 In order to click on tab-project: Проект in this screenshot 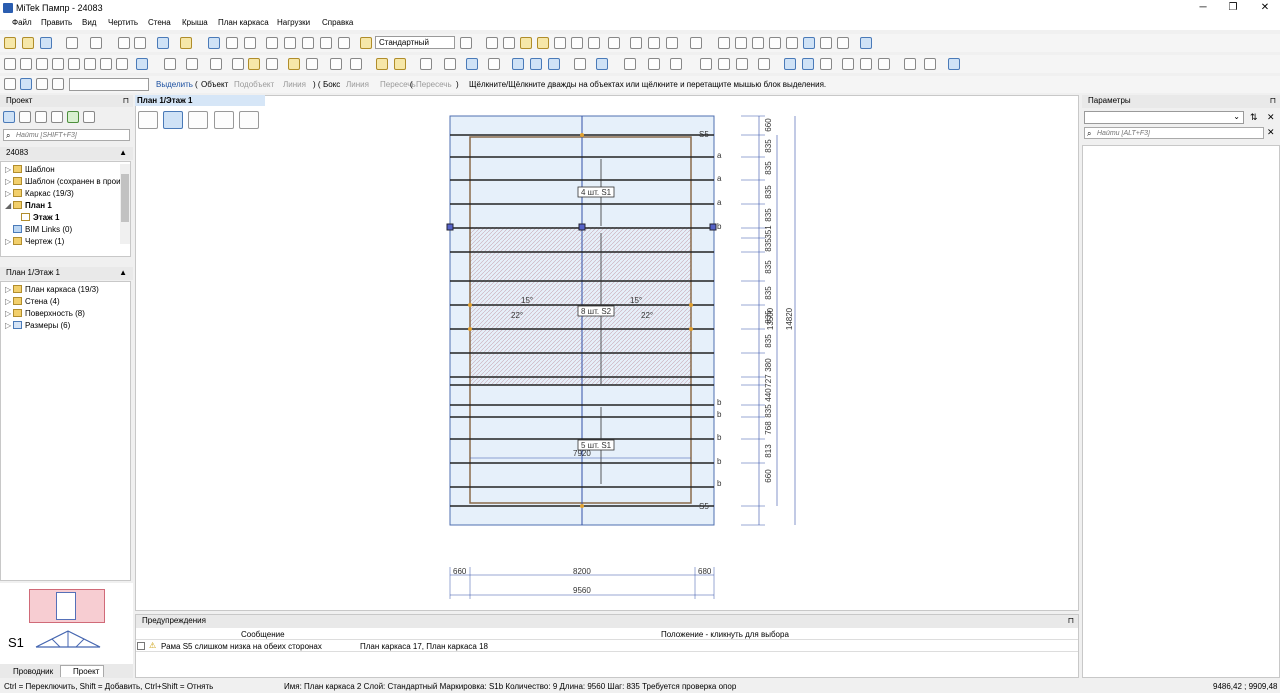, I will do `click(82, 671)`.